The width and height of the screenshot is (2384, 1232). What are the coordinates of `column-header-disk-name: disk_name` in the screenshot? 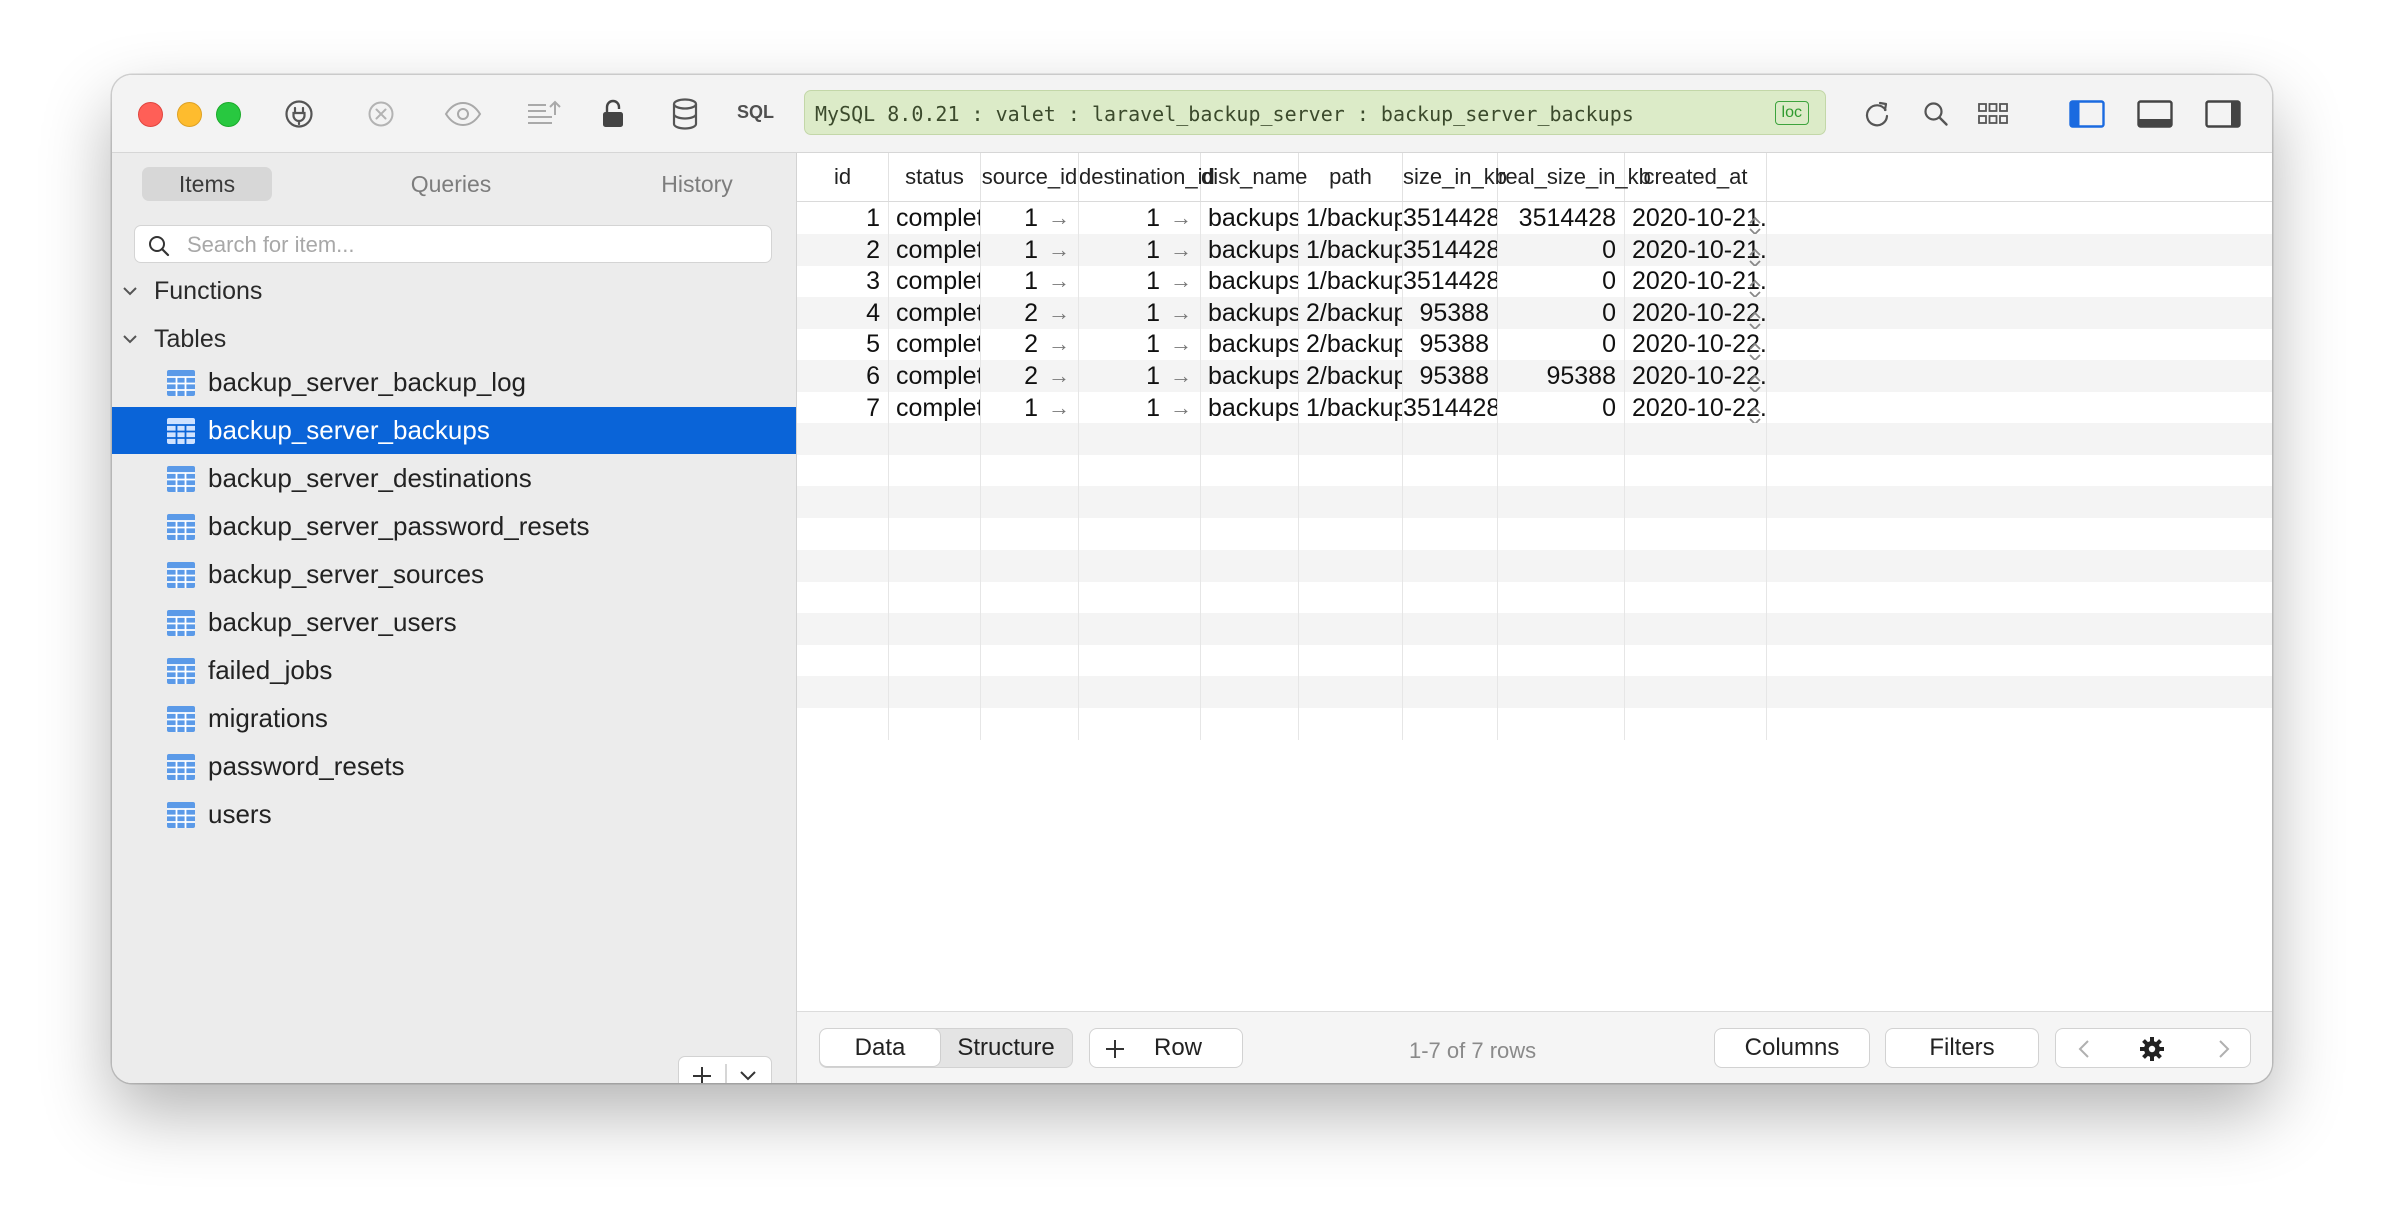 It's located at (1254, 177).